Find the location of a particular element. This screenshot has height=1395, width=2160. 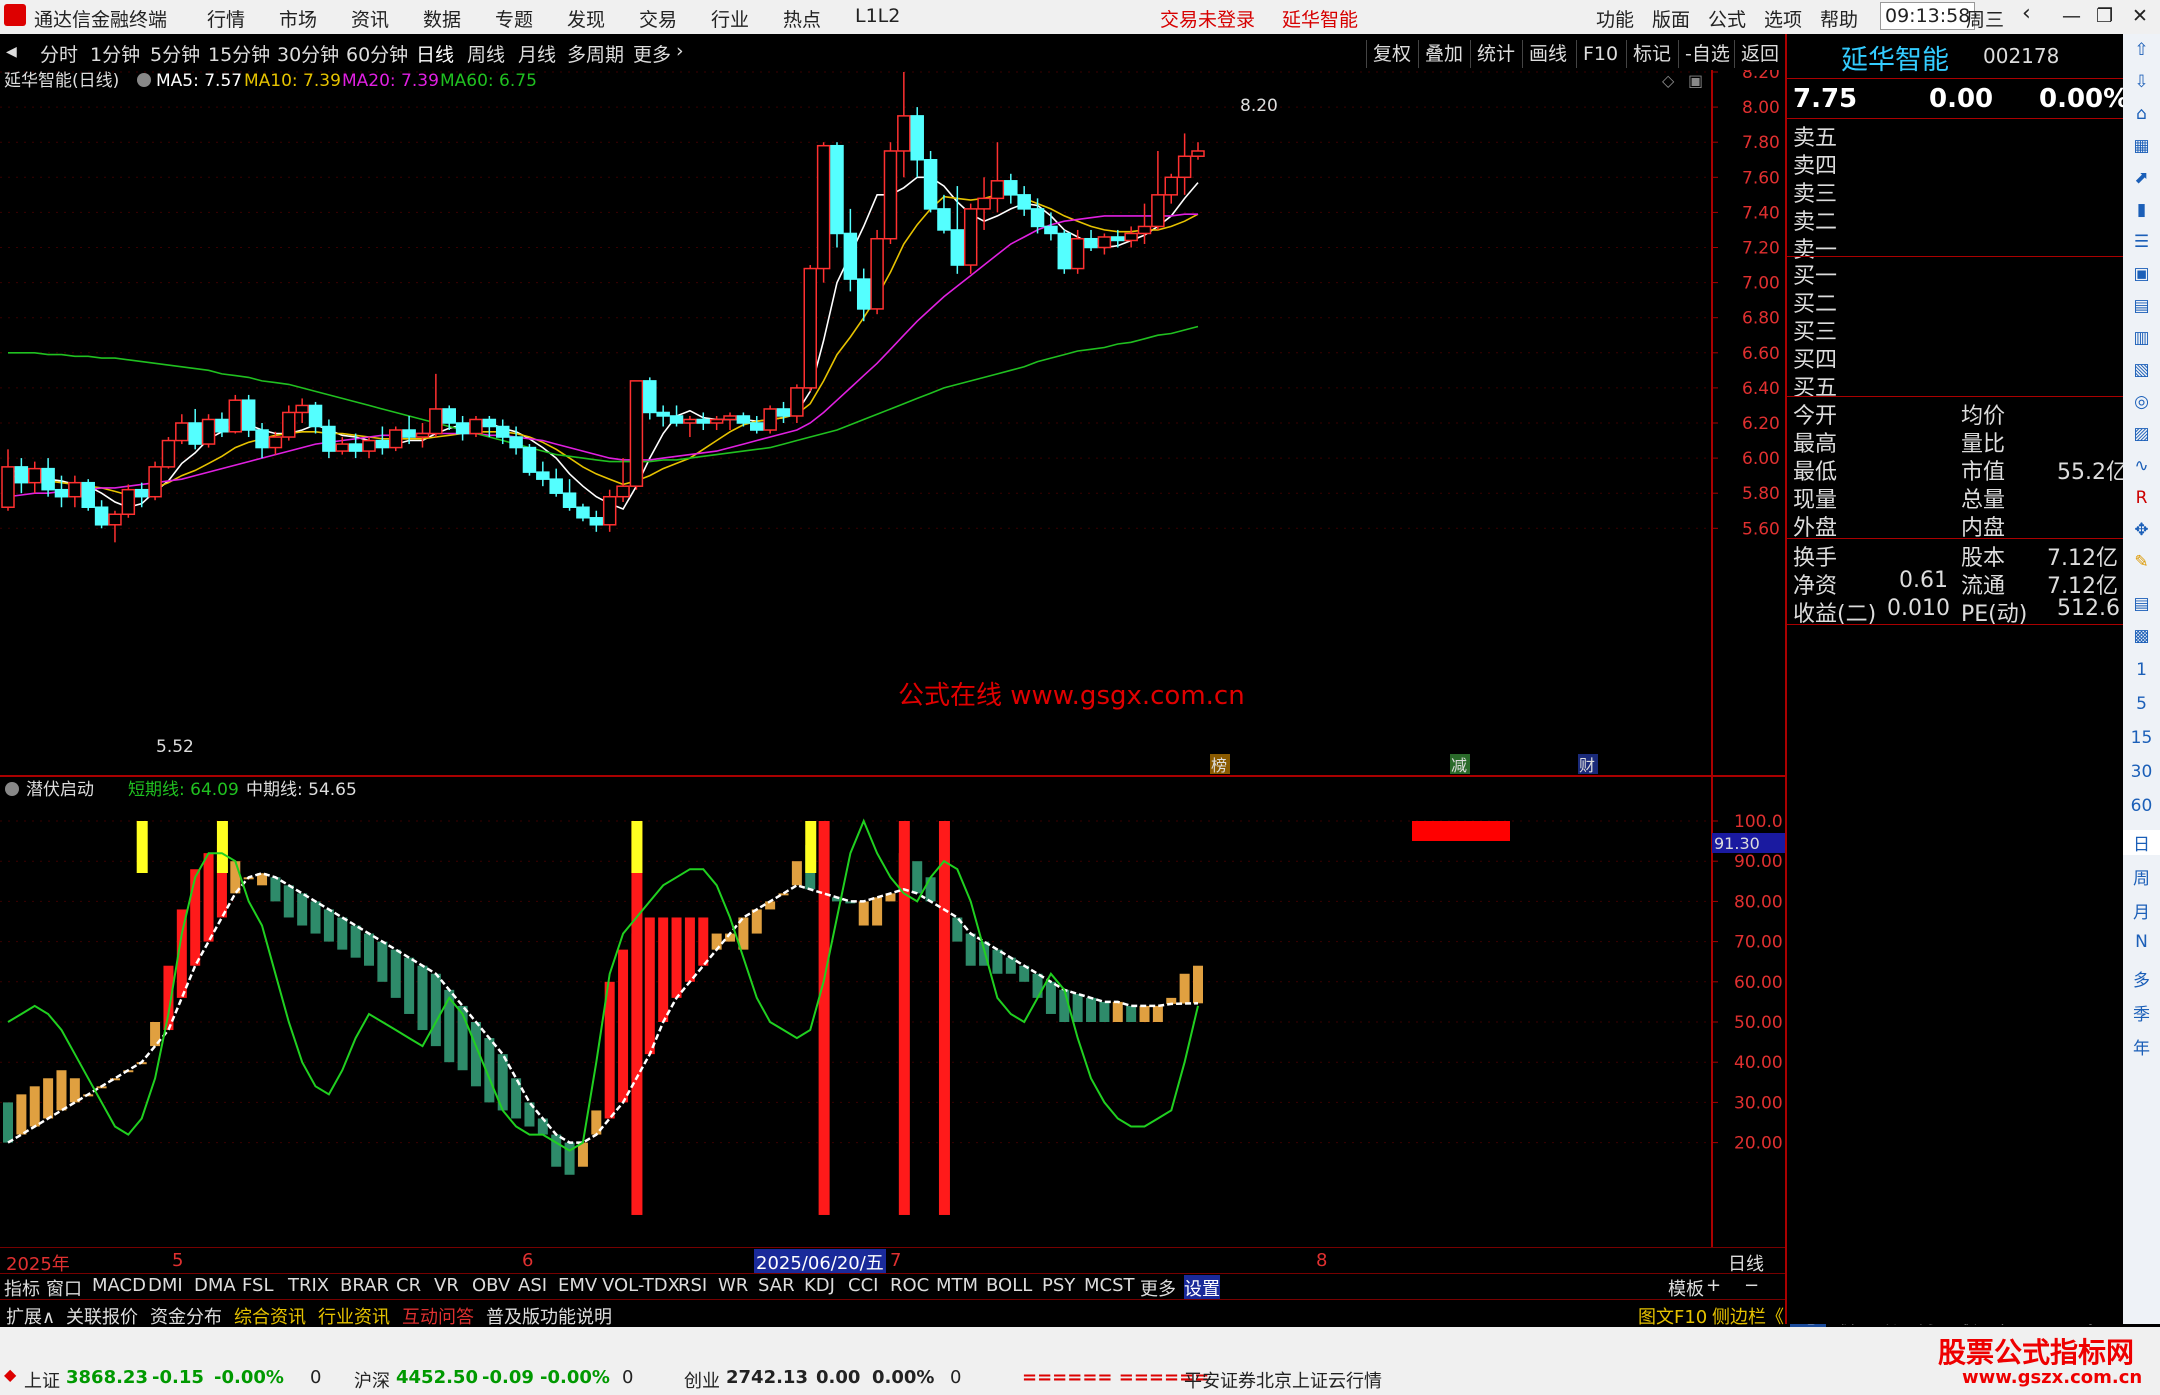

box-icon: ▣ is located at coordinates (1695, 80).